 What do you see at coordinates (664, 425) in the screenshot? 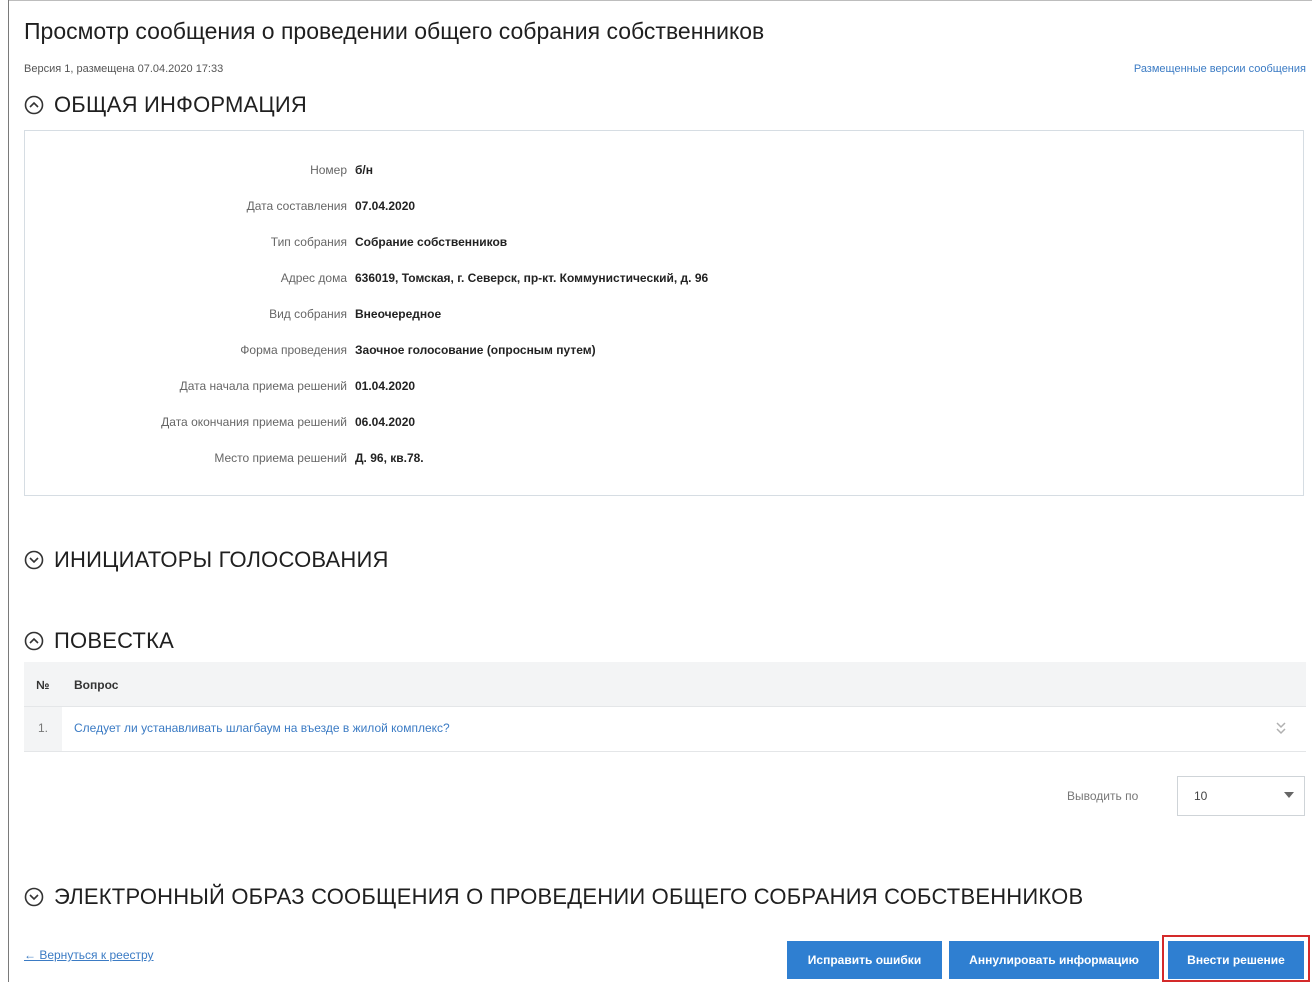
I see `info-row: Дата окончания приема решений 06.04.2020` at bounding box center [664, 425].